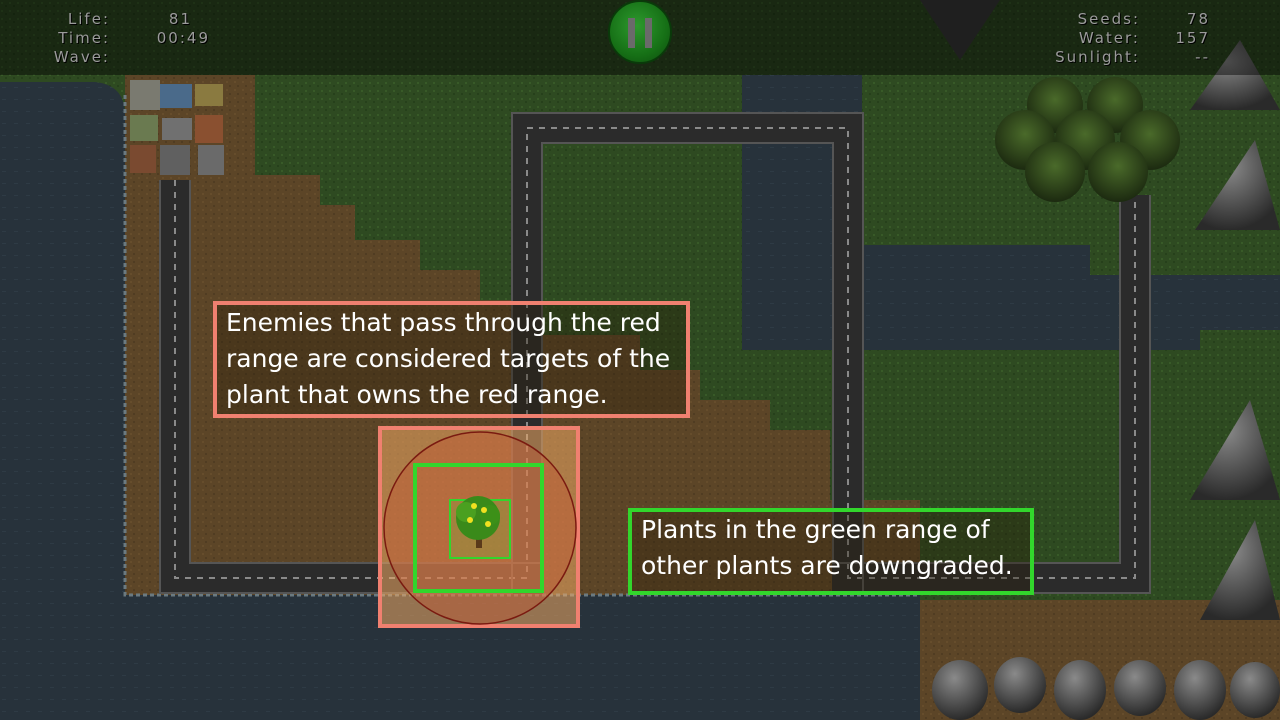 Image resolution: width=1280 pixels, height=720 pixels. I want to click on life-label: Life:, so click(88, 19).